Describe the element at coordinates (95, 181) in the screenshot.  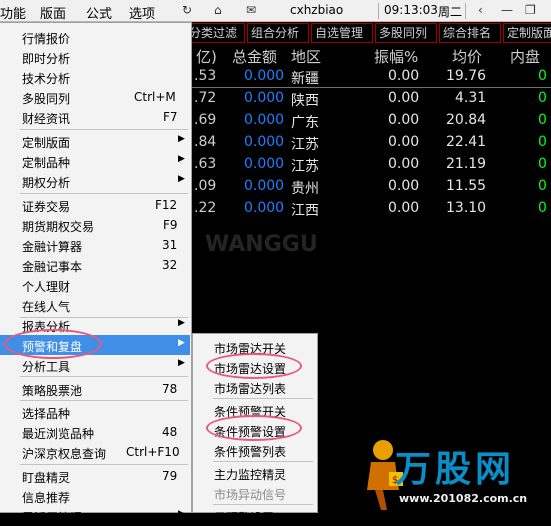
I see `menu-item-options-analysis: 期权分析 ▶` at that location.